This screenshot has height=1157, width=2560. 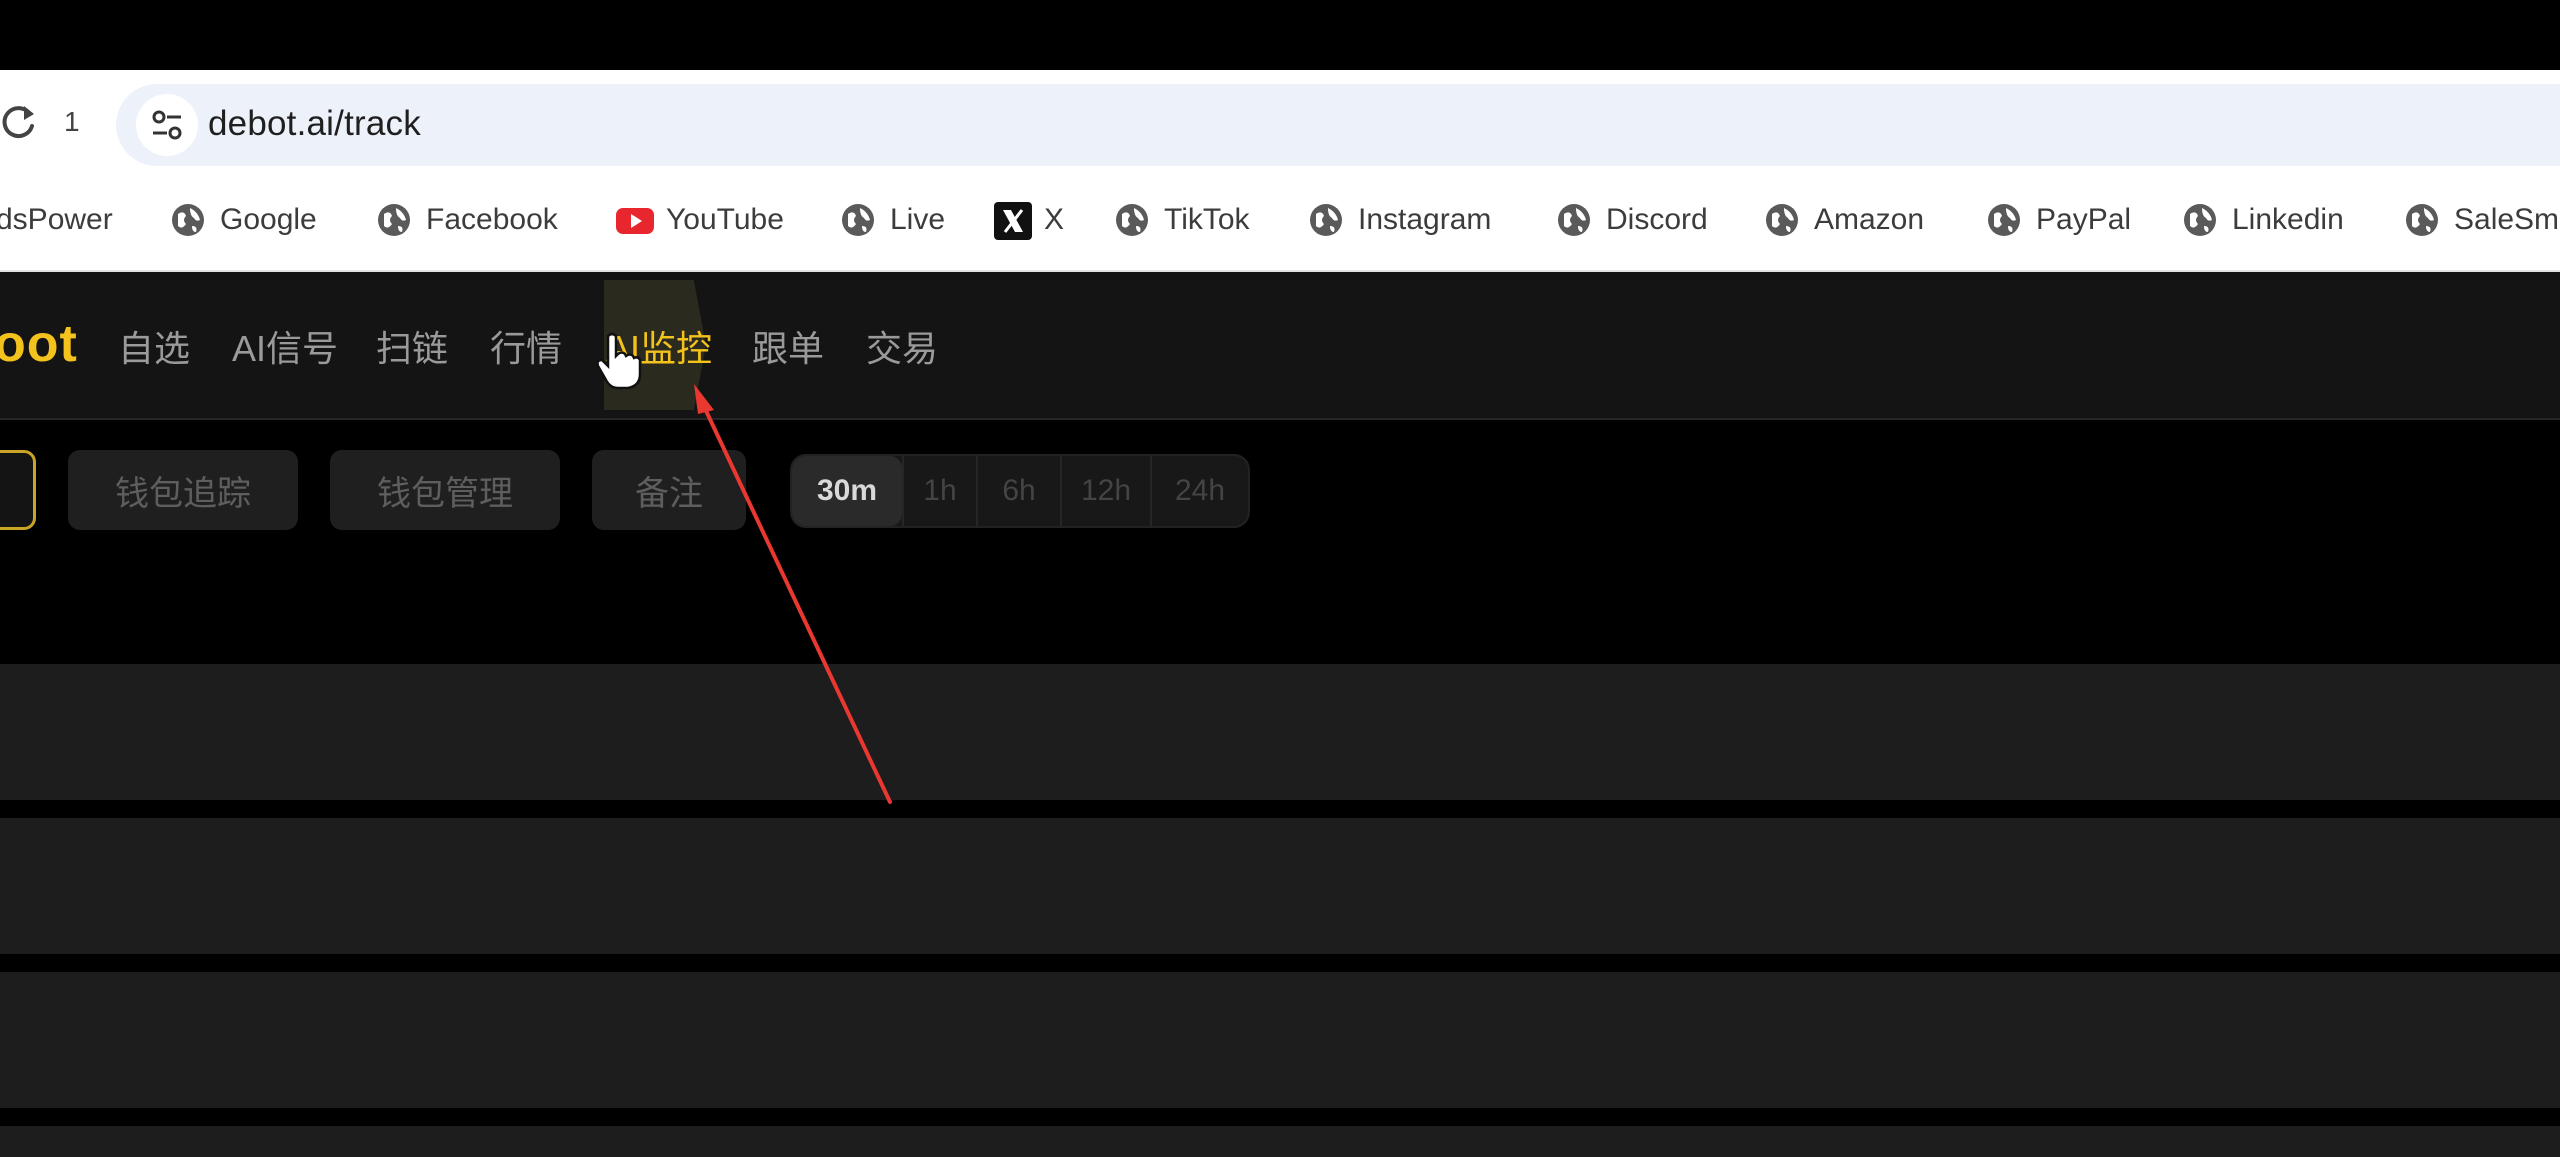 I want to click on bookmark-paypal: PayPal, so click(x=2058, y=220).